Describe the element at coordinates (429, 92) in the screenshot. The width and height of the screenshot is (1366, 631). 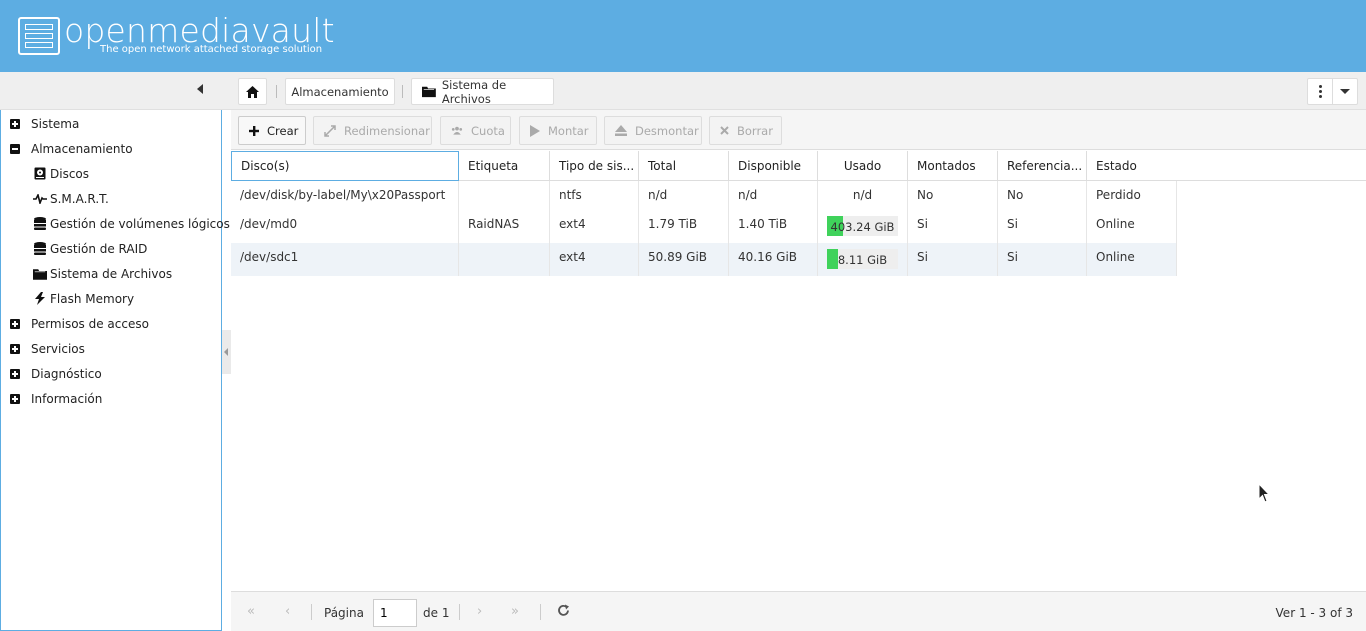
I see `folder-icon` at that location.